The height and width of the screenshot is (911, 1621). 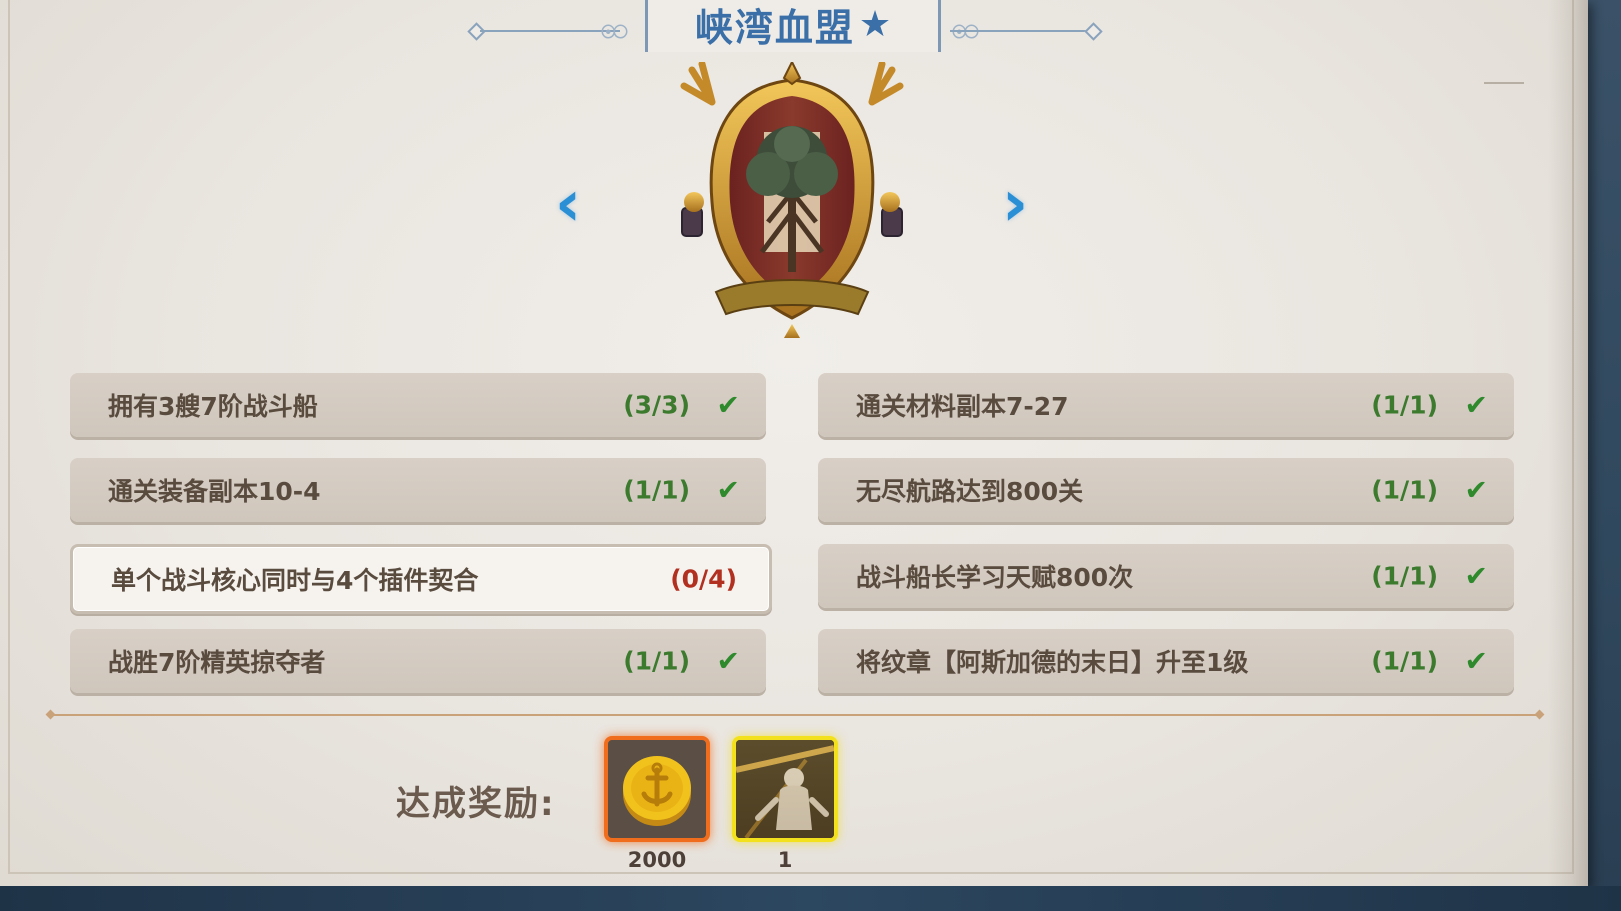 What do you see at coordinates (970, 491) in the screenshot?
I see `requirement-text: 无尽航路达到800关` at bounding box center [970, 491].